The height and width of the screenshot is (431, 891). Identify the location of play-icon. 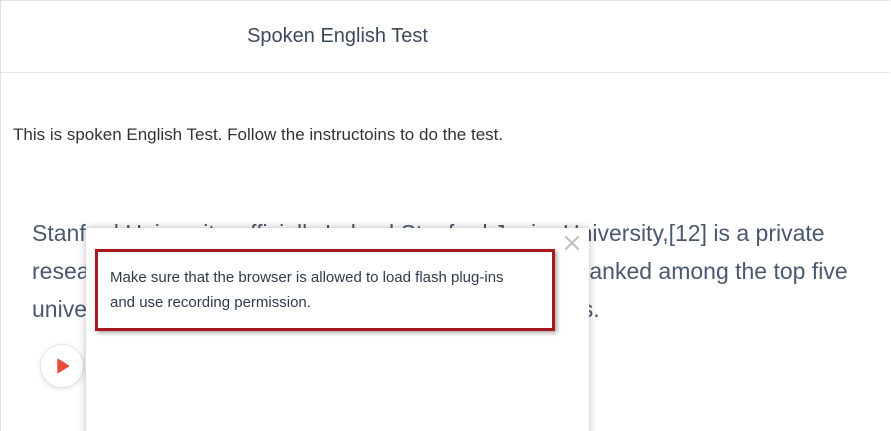
(63, 366).